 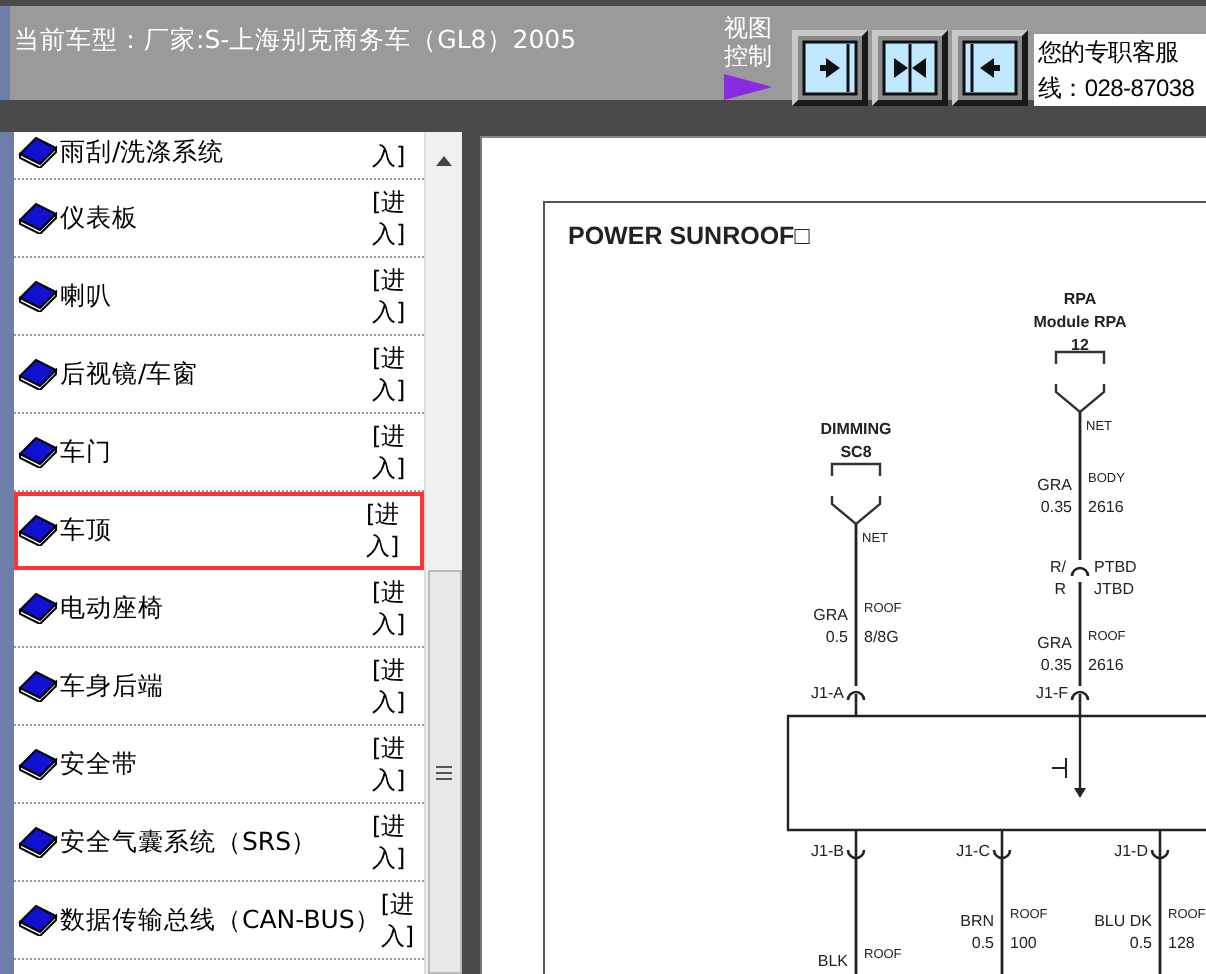 What do you see at coordinates (220, 920) in the screenshot?
I see `category-title: 数据传输总线（CAN-BUS）` at bounding box center [220, 920].